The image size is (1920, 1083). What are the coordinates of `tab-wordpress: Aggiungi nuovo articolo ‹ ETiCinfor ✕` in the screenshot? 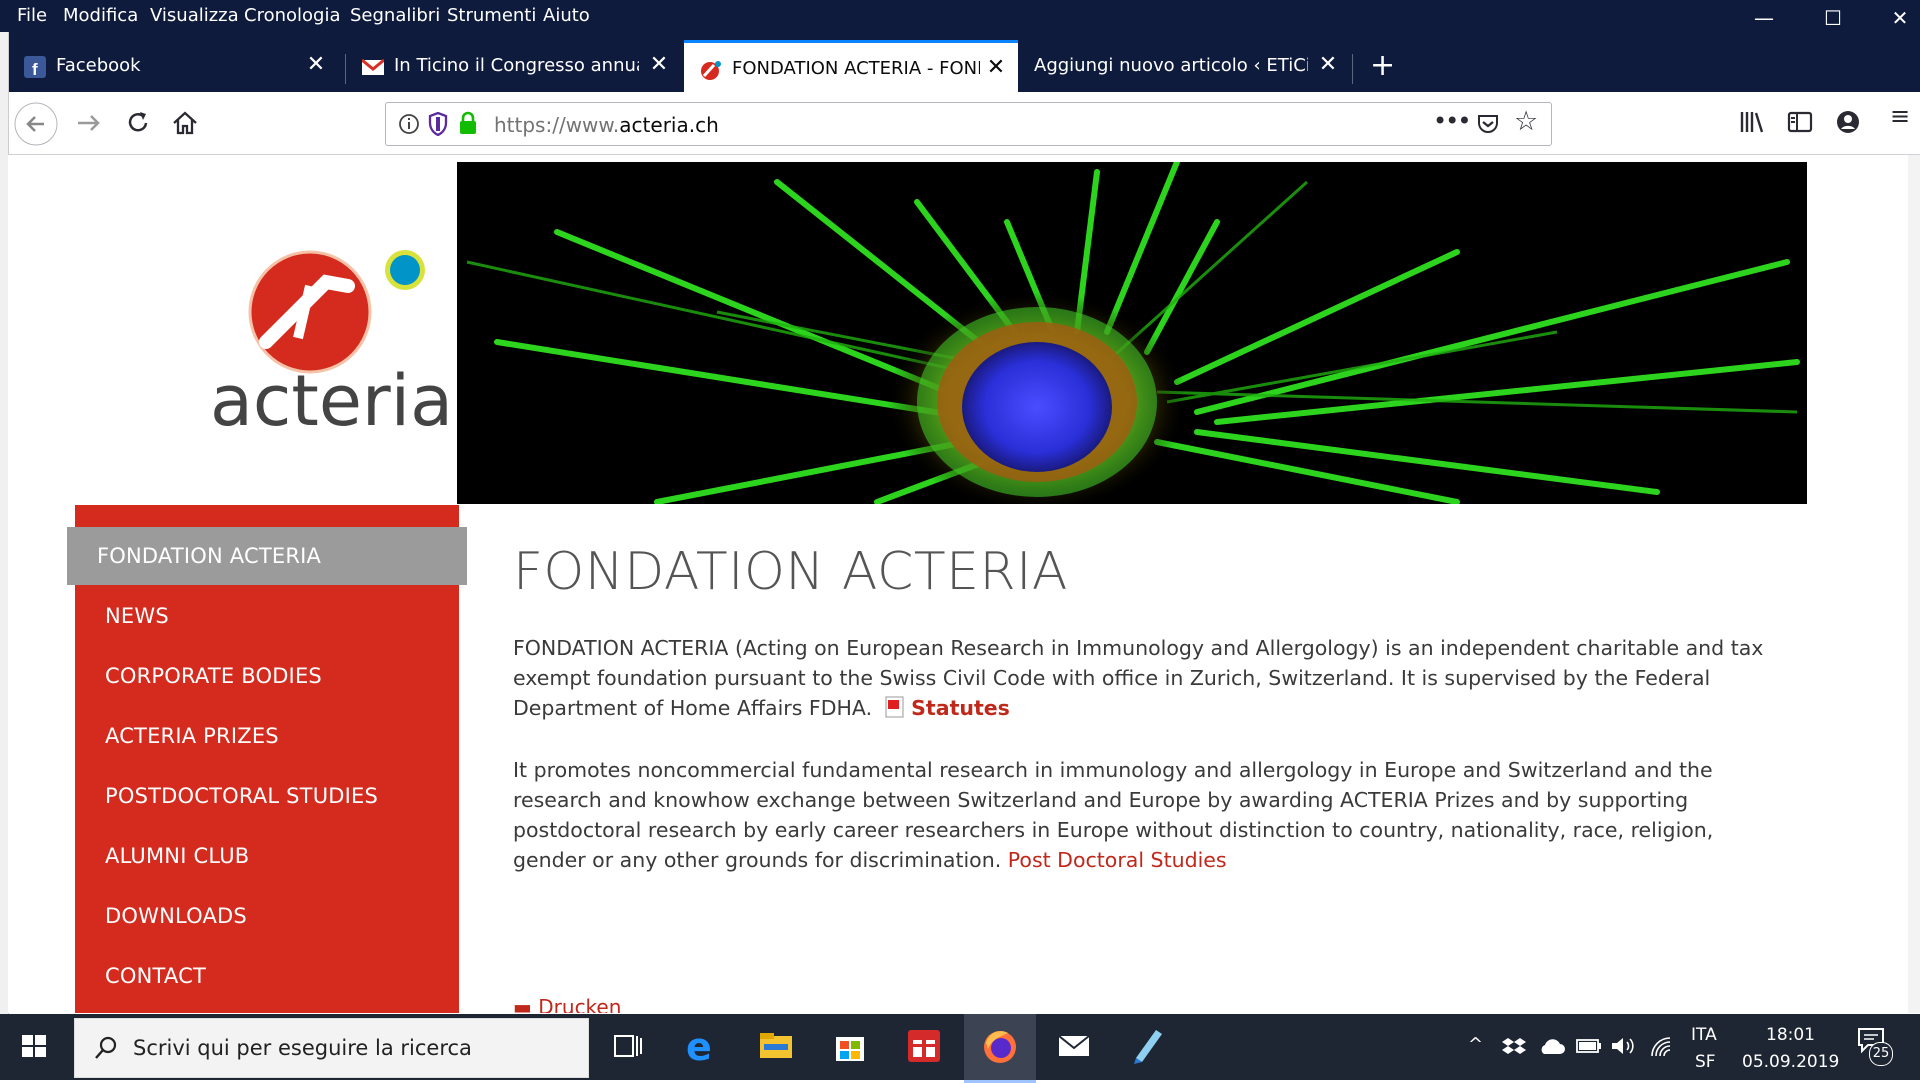 It's located at (1185, 66).